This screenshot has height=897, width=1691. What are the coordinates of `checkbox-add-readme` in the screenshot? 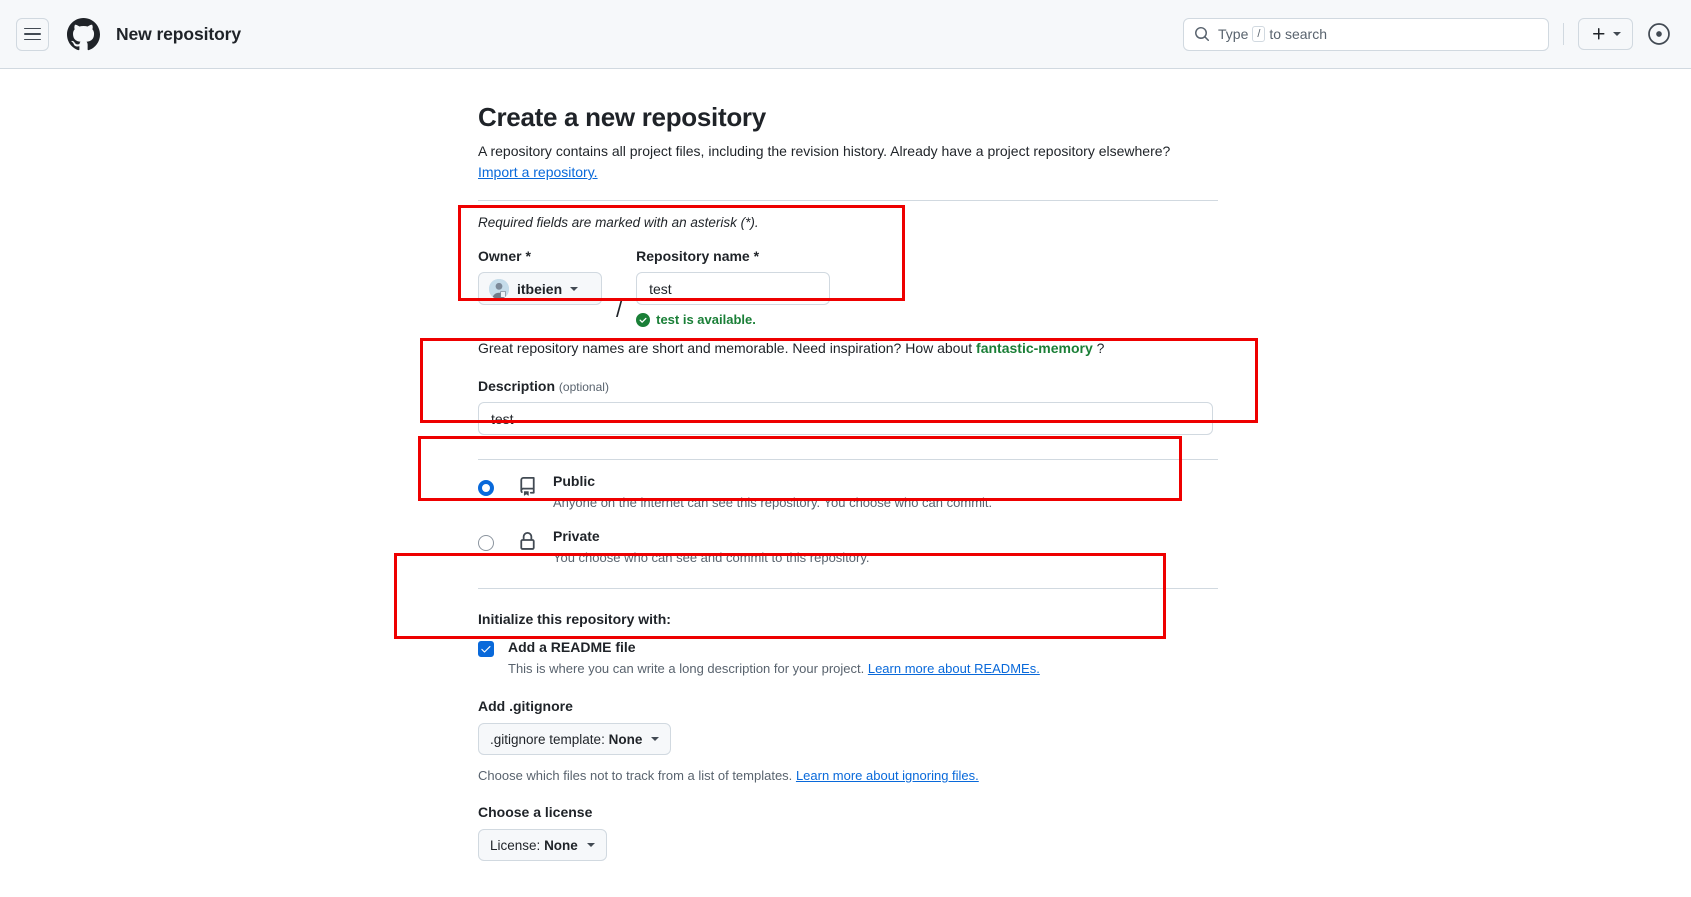 It's located at (486, 649).